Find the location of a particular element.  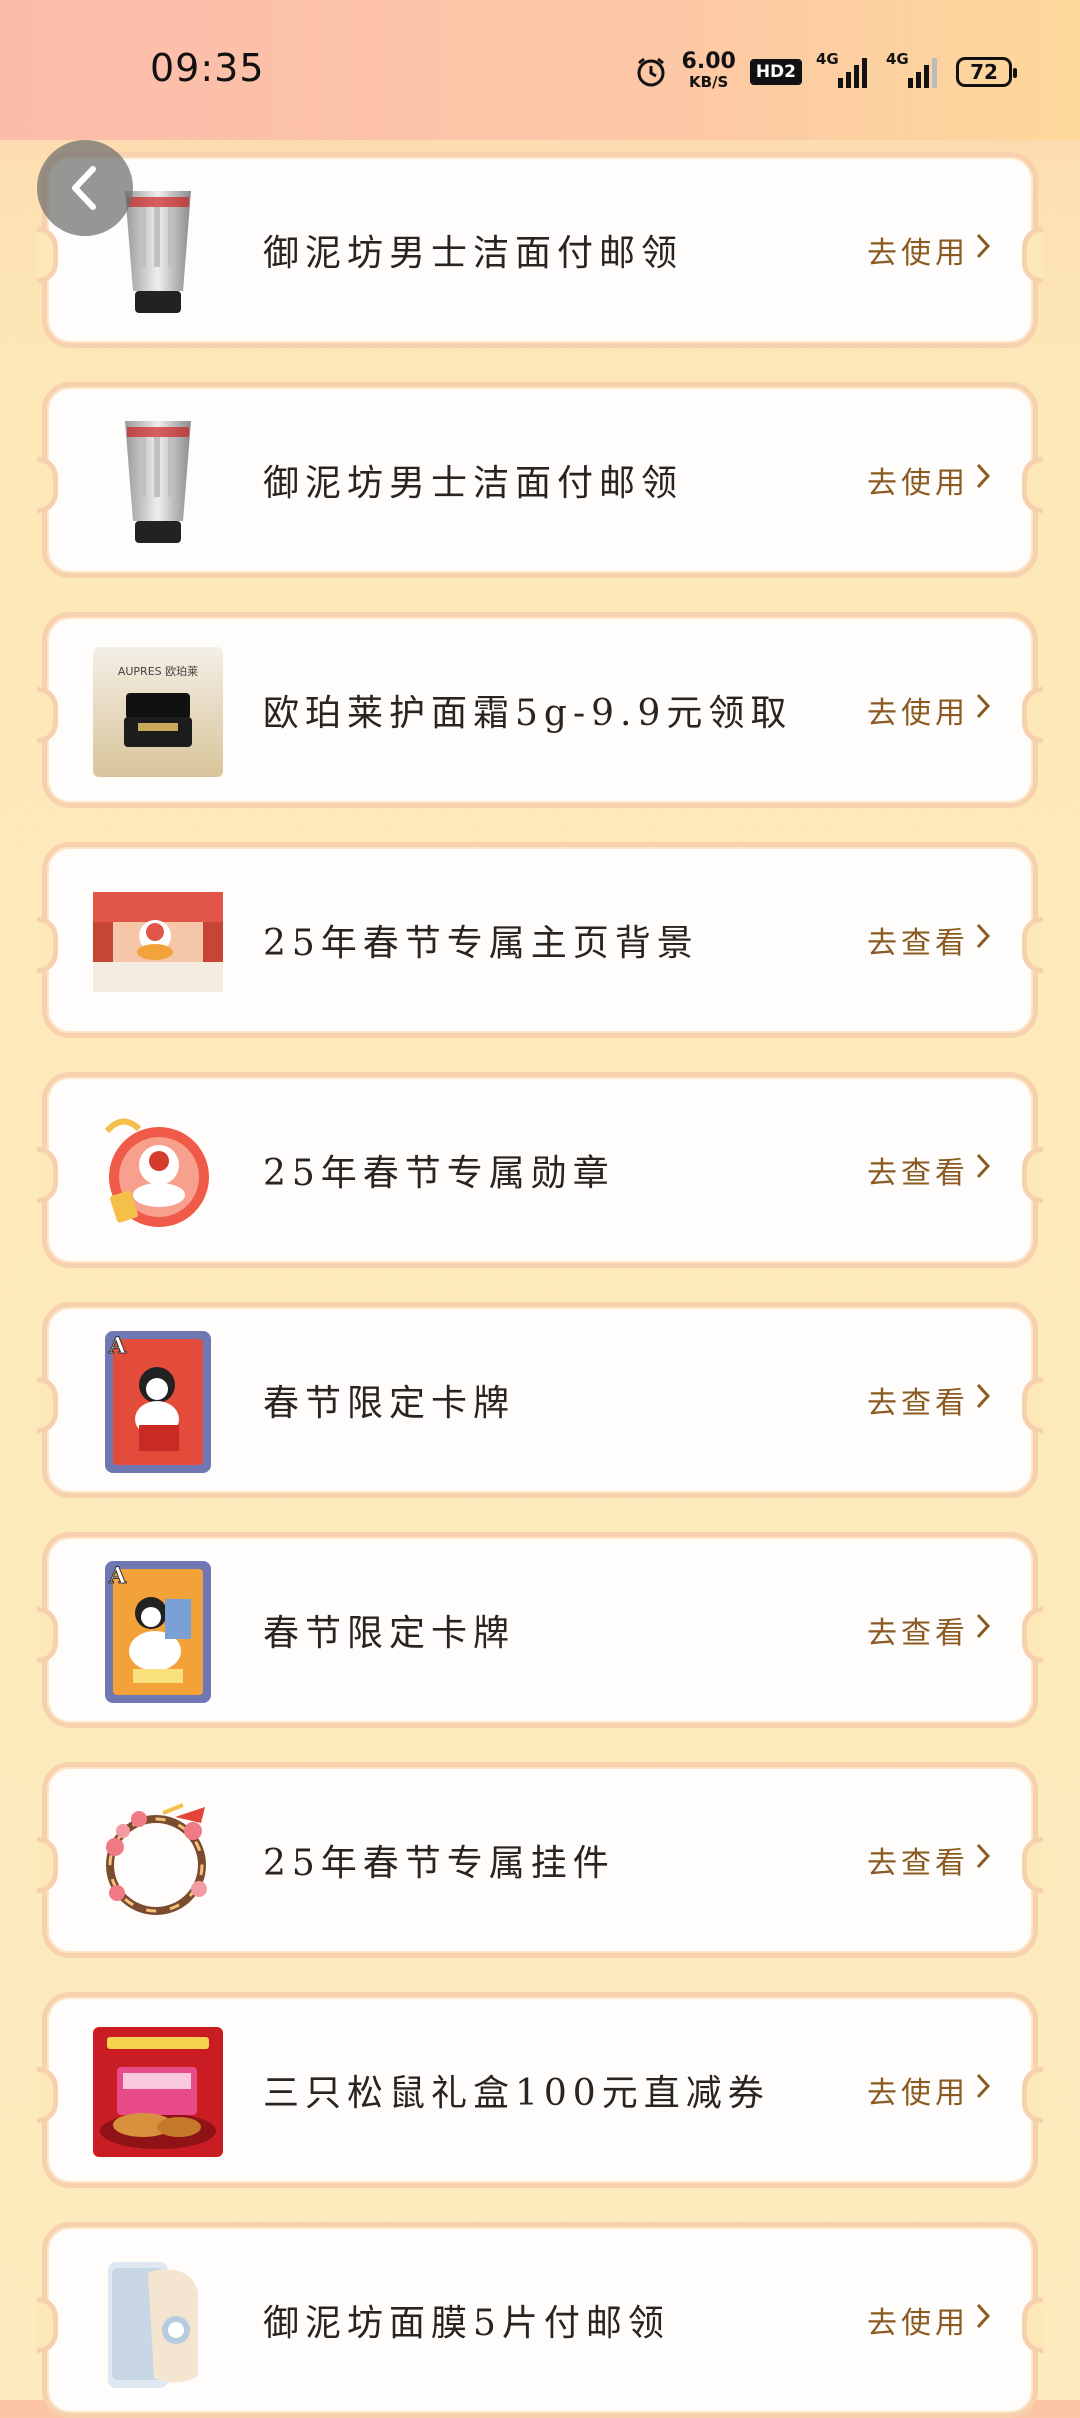

battery-icon: 72 is located at coordinates (986, 72).